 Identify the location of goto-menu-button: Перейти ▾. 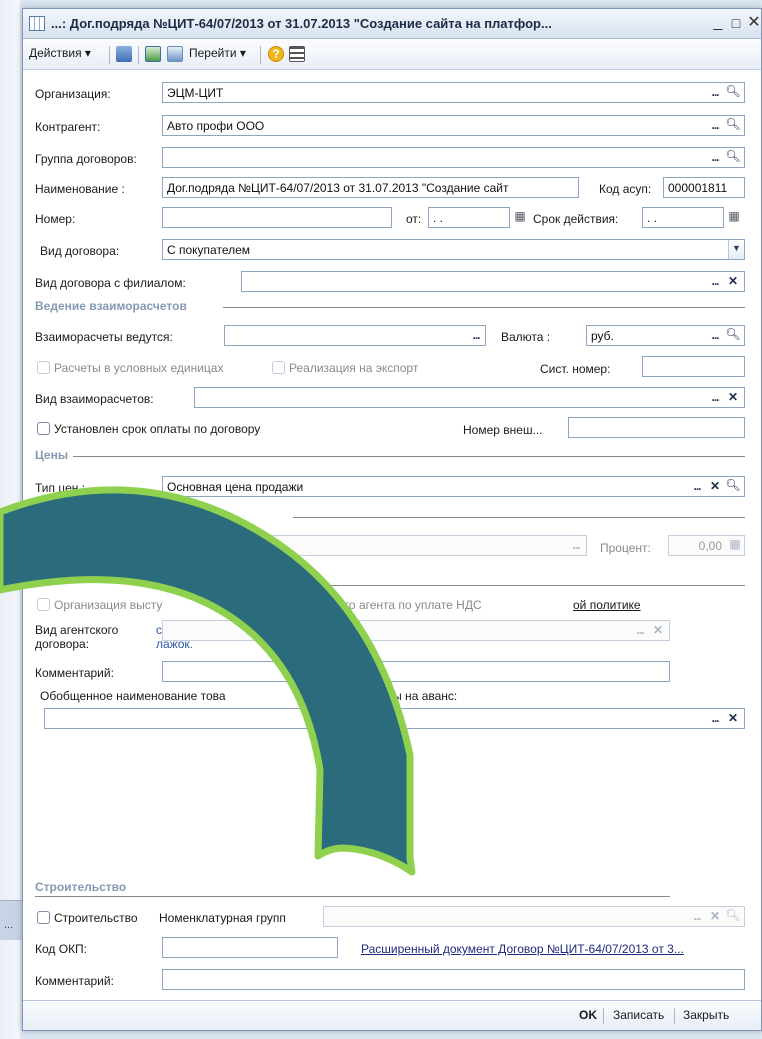
(217, 53).